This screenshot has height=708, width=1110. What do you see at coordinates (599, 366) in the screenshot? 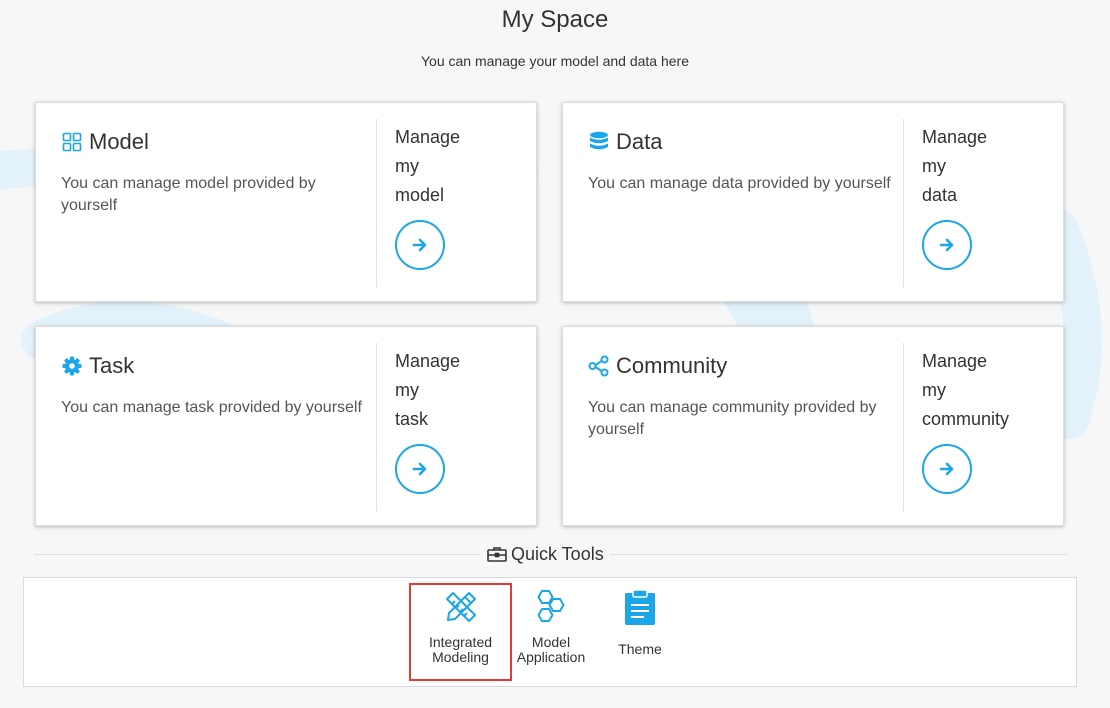
I see `share-nodes-icon` at bounding box center [599, 366].